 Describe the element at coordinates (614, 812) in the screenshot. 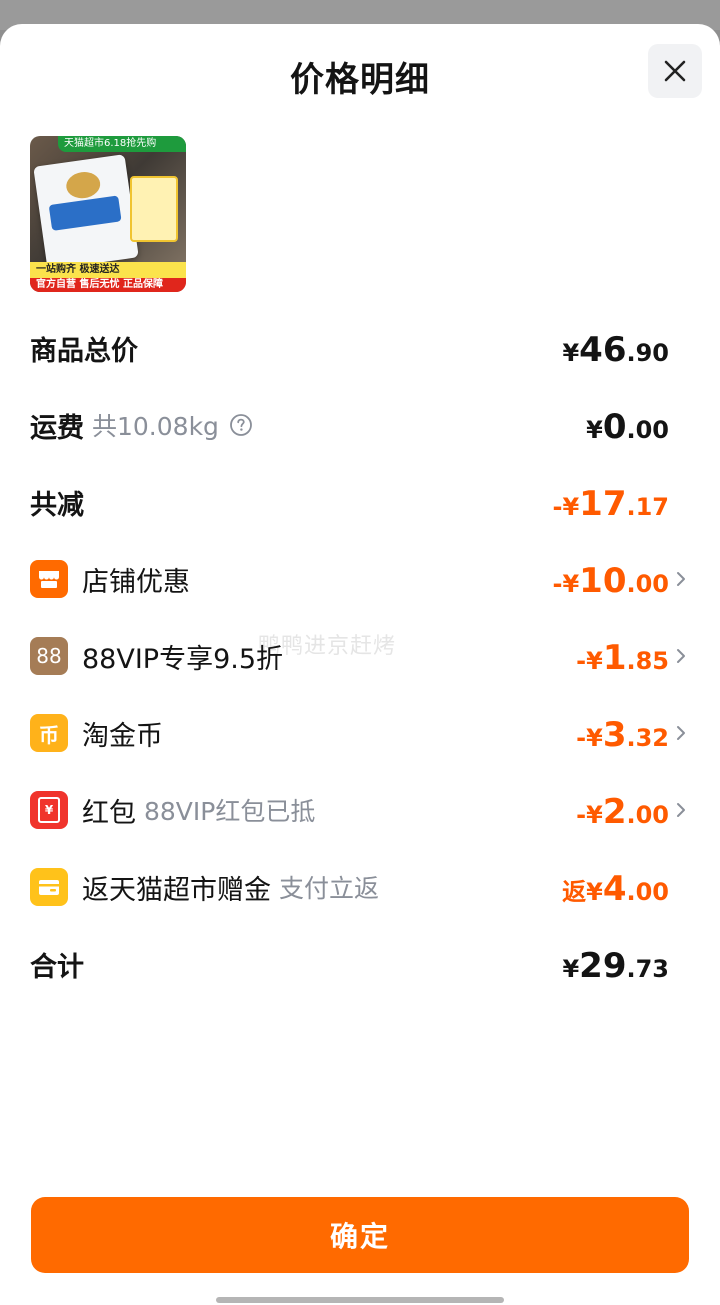

I see `amount-integer: 2` at that location.